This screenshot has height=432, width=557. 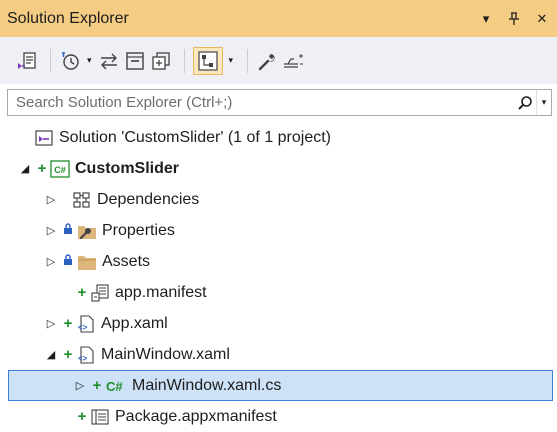 I want to click on tree-item-package-appxmanifest: + Package.appxmanifest, so click(x=278, y=416).